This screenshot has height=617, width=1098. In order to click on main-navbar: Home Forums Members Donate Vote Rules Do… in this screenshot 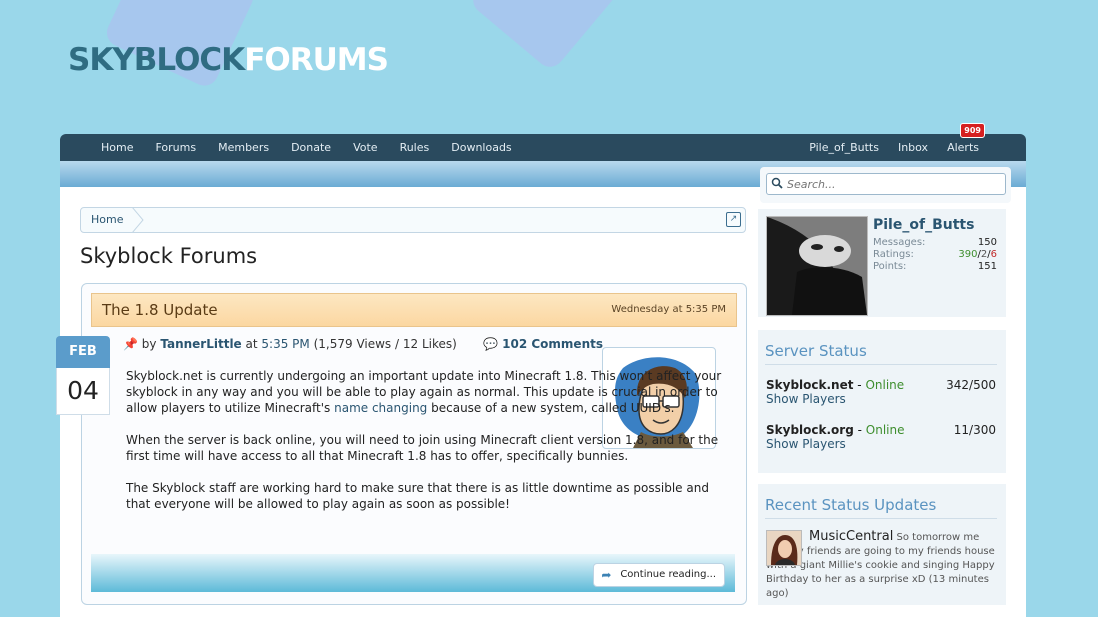, I will do `click(543, 142)`.